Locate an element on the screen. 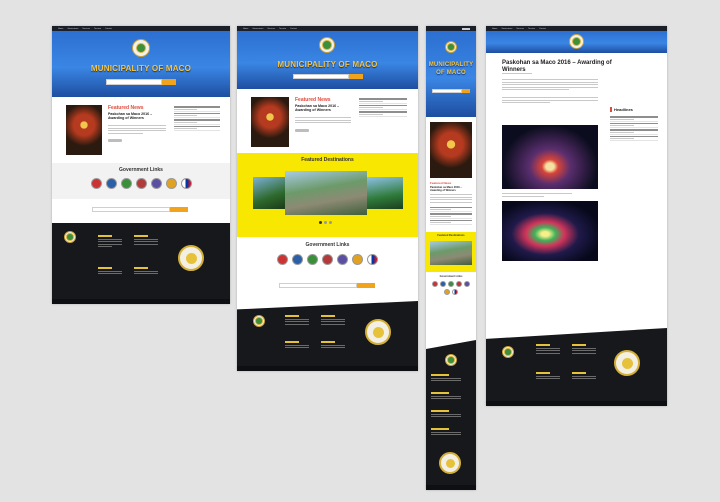 The width and height of the screenshot is (720, 502). site-footer is located at coordinates (576, 367).